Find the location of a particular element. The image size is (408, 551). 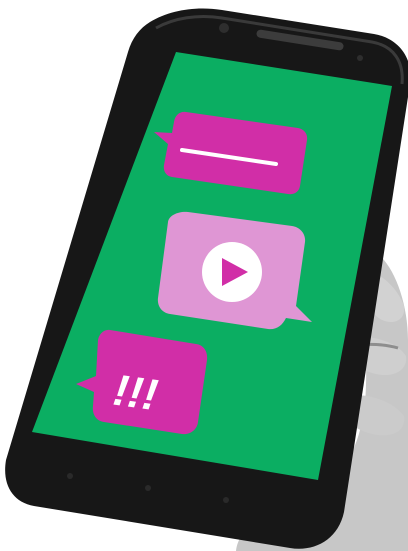

nav-home-hint is located at coordinates (148, 488).